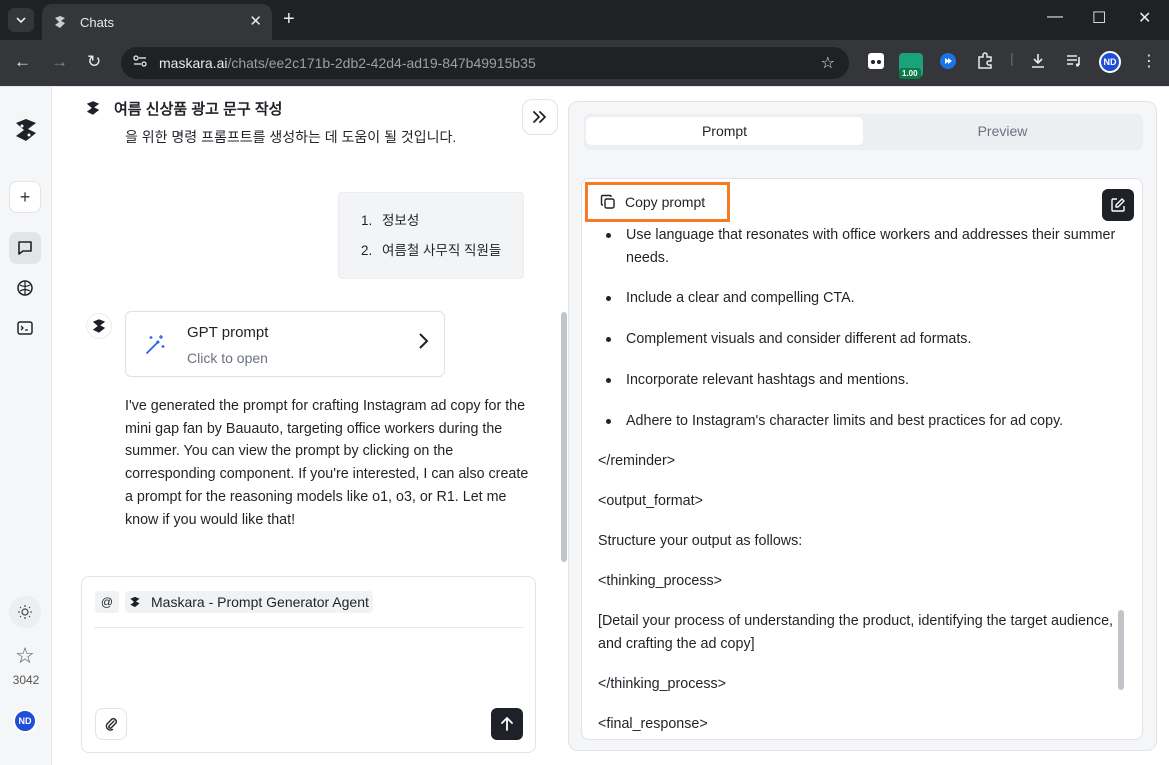 The height and width of the screenshot is (765, 1169). I want to click on extensions-icon, so click(985, 62).